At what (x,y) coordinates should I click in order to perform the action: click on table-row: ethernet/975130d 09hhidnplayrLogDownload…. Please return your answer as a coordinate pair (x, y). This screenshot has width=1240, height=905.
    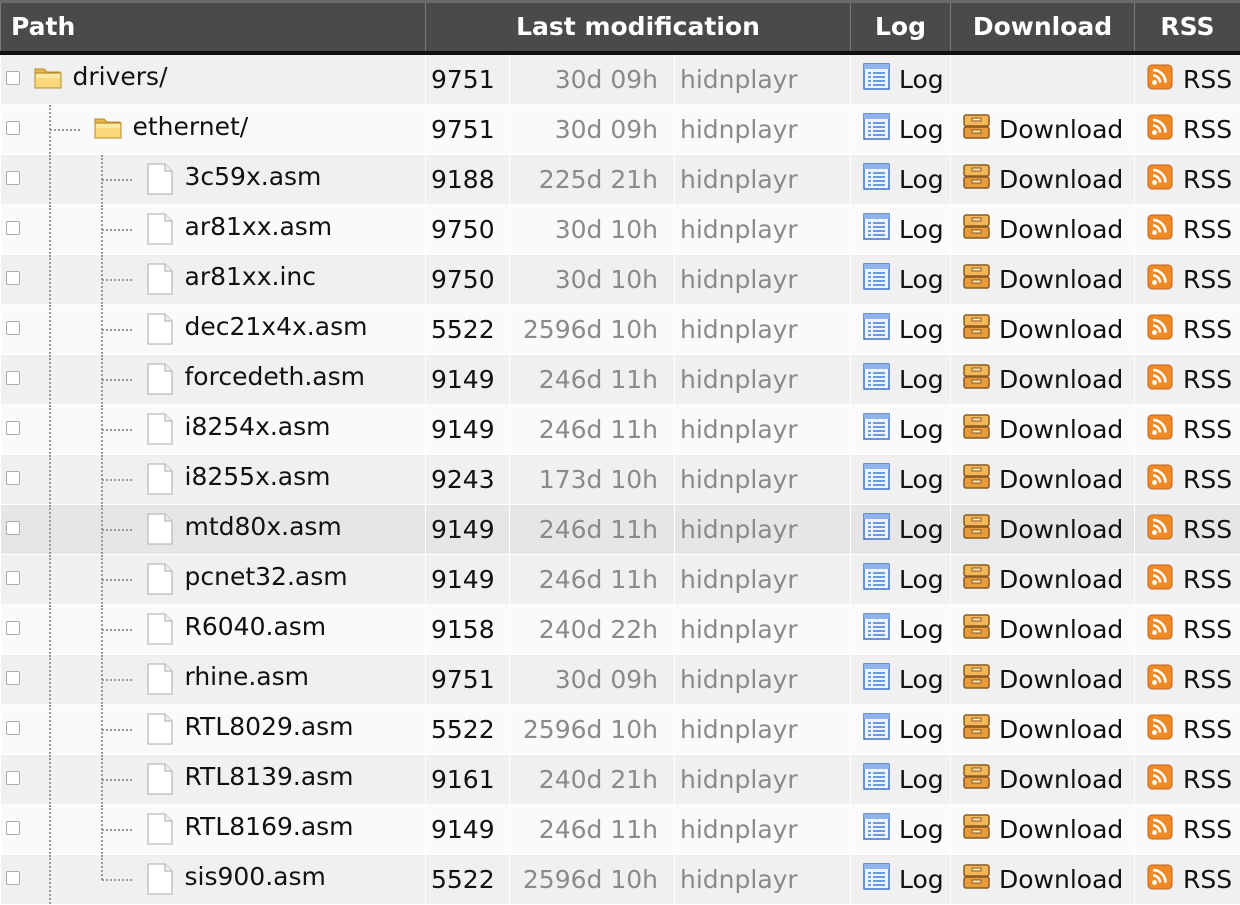
    Looking at the image, I should click on (620, 129).